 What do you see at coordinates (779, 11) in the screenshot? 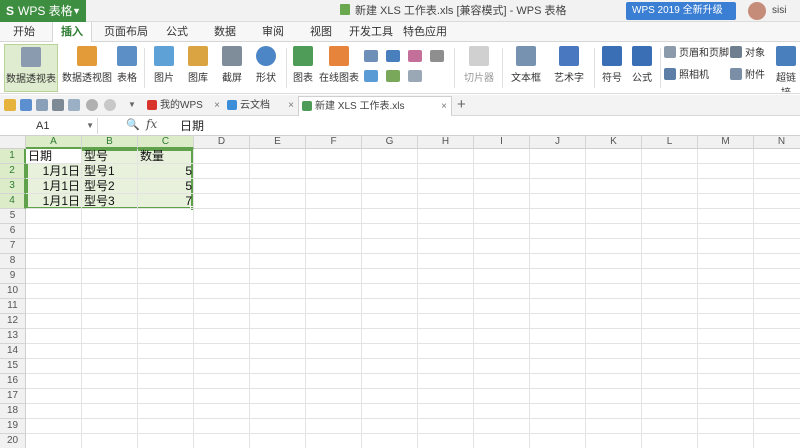
I see `username: sisi` at bounding box center [779, 11].